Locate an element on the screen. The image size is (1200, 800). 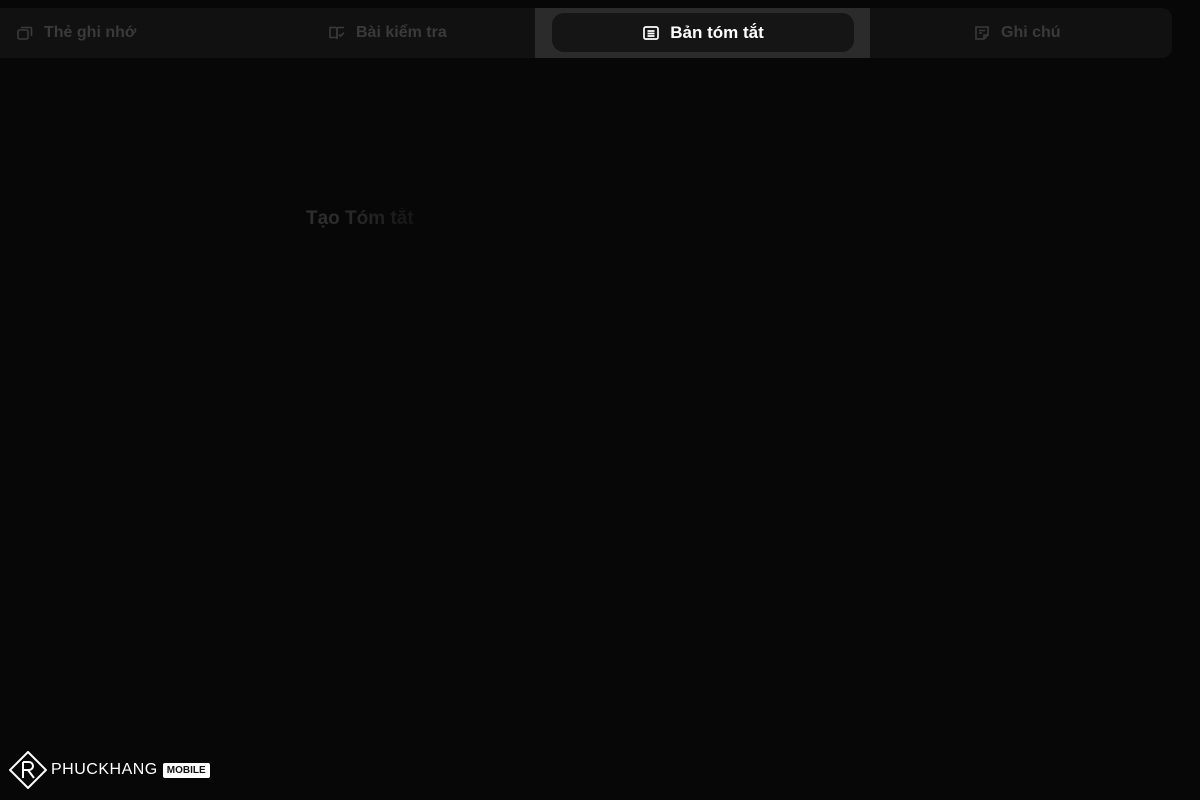
generate-summary-button: Tạo Tóm tắt is located at coordinates (360, 219).